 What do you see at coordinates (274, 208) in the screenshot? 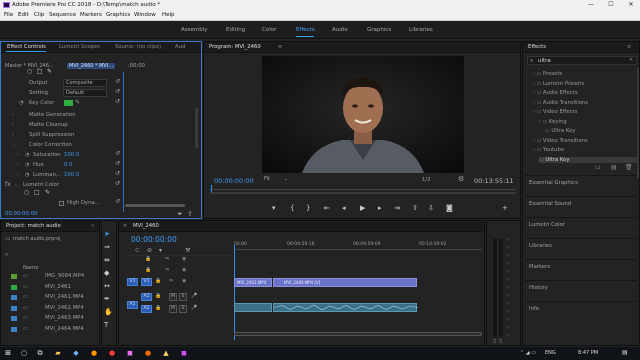
I see `add-marker-icon: ▾` at bounding box center [274, 208].